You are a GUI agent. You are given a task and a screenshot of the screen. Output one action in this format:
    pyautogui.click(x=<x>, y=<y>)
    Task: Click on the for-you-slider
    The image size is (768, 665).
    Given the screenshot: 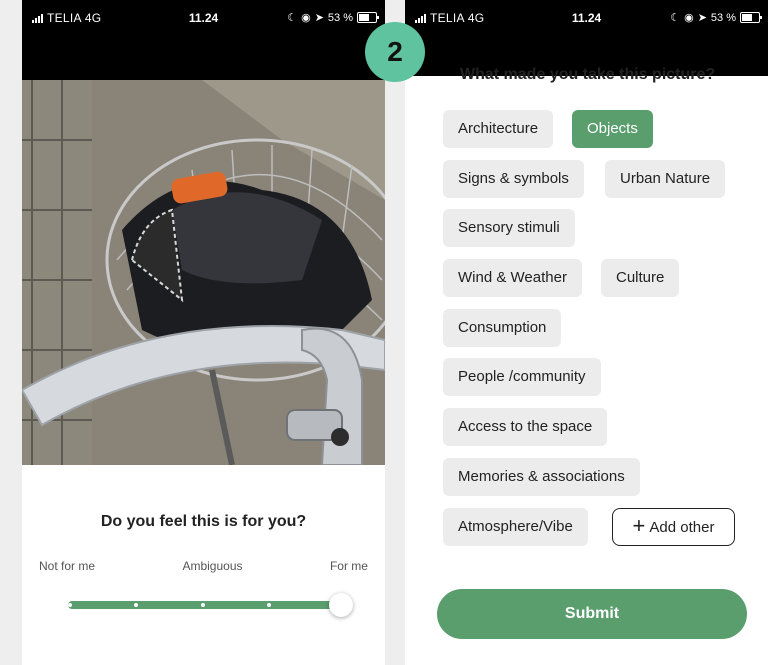 What is the action you would take?
    pyautogui.click(x=210, y=605)
    